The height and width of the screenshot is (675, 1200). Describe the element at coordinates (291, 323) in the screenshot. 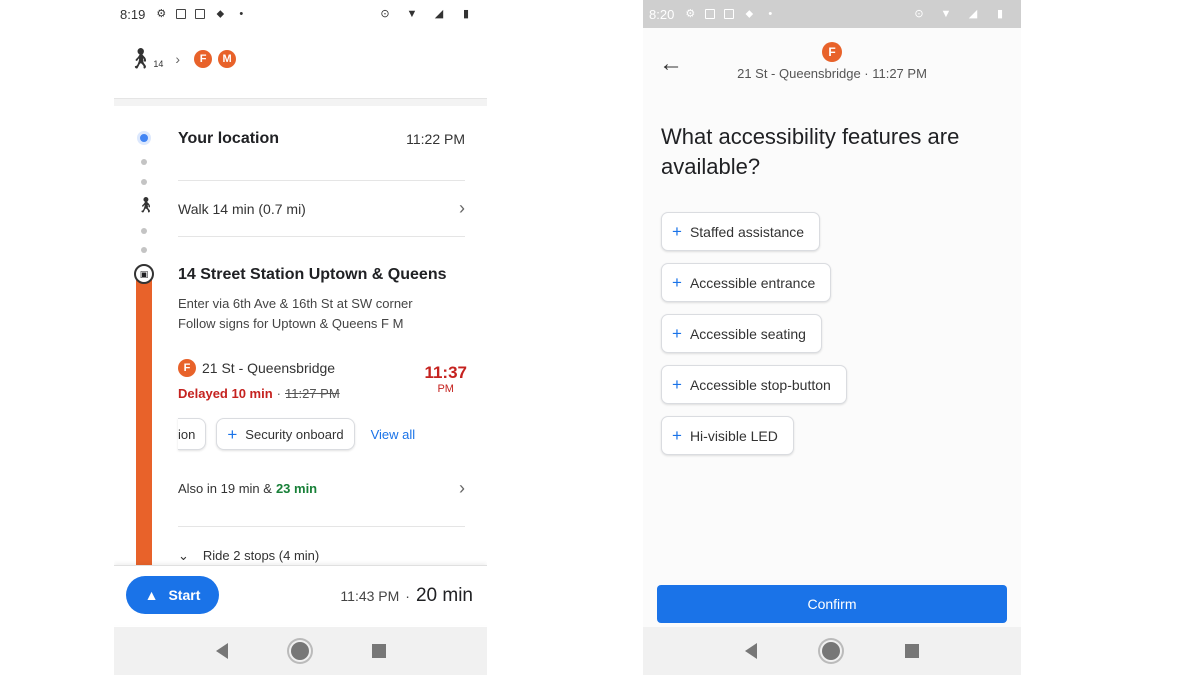

I see `station-directions-2: Follow signs for Uptown & Queens F M` at that location.